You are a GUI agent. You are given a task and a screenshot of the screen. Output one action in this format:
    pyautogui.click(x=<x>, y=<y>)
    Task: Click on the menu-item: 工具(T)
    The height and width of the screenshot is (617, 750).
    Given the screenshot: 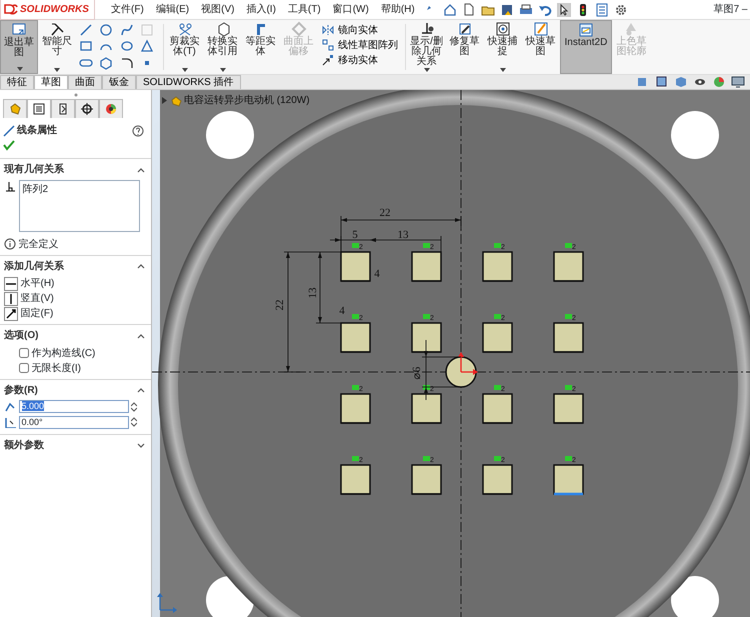 What is the action you would take?
    pyautogui.click(x=304, y=9)
    